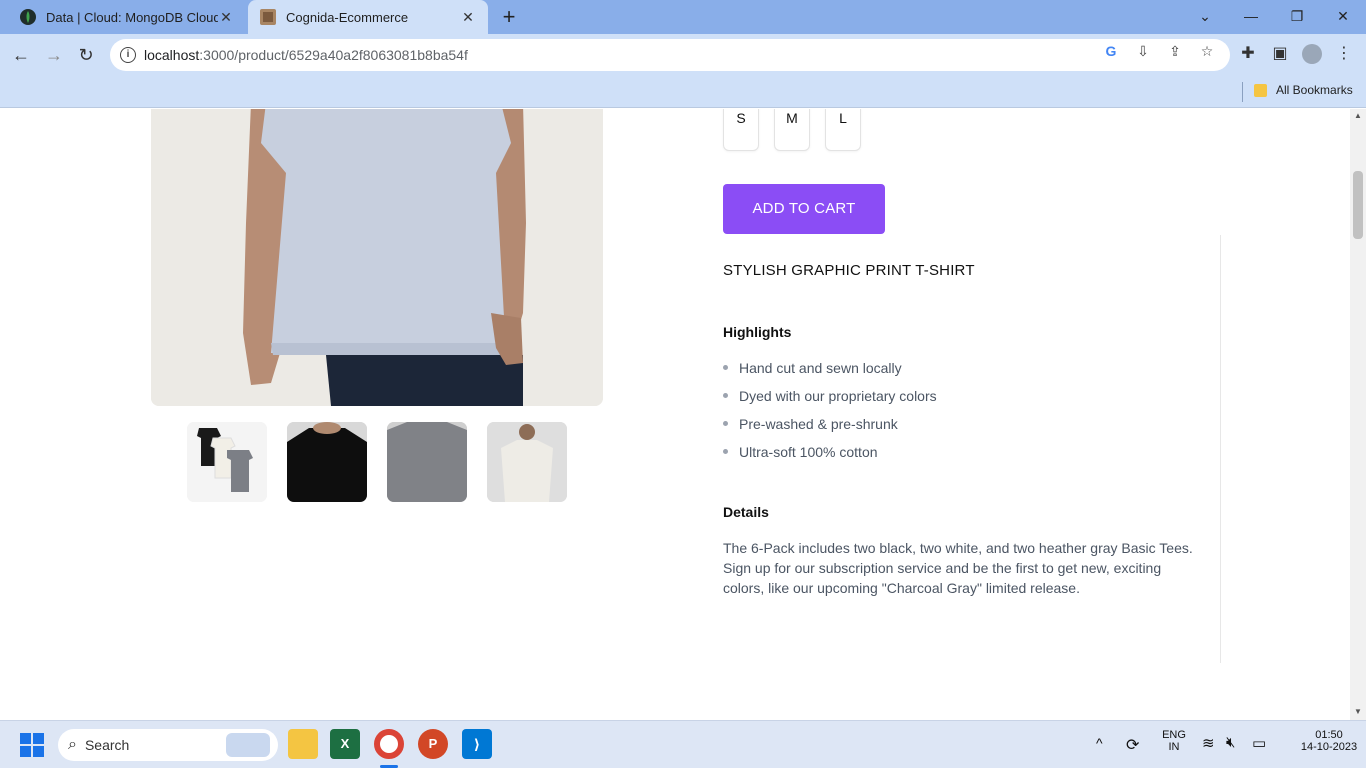 This screenshot has height=768, width=1366. What do you see at coordinates (303, 744) in the screenshot?
I see `file-explorer-icon` at bounding box center [303, 744].